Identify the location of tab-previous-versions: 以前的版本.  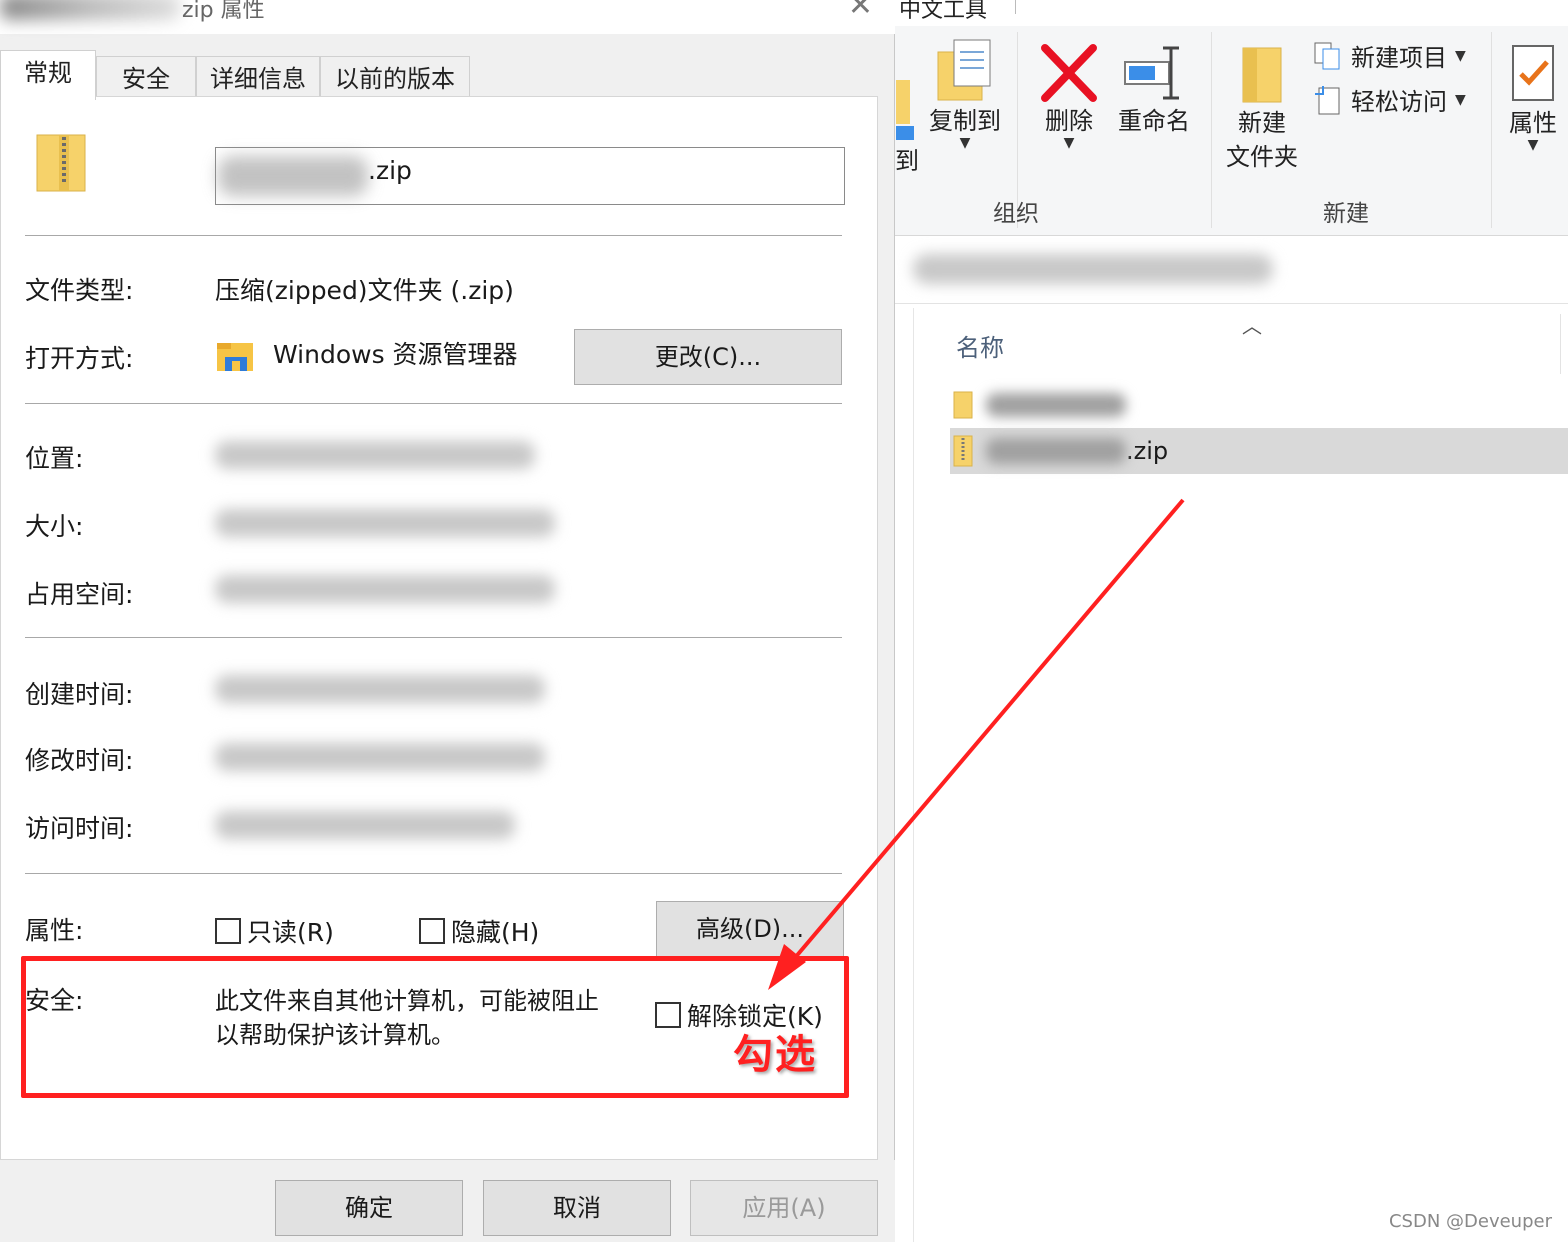
(395, 77).